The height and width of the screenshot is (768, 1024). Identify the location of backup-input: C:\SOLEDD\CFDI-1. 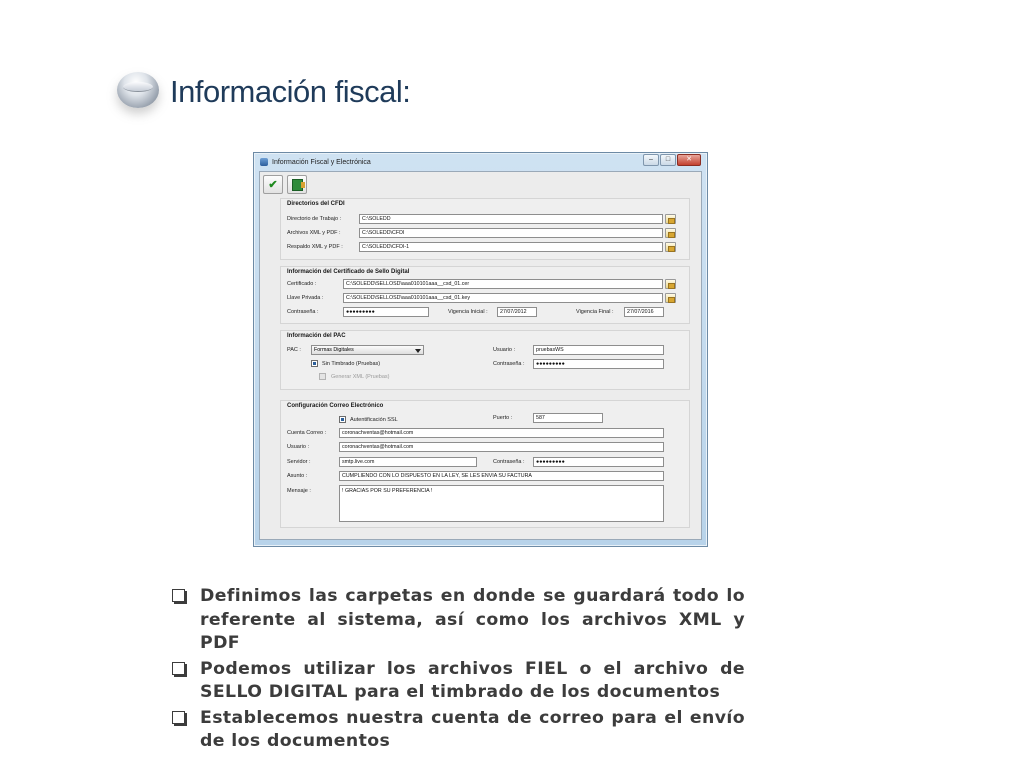
(511, 247).